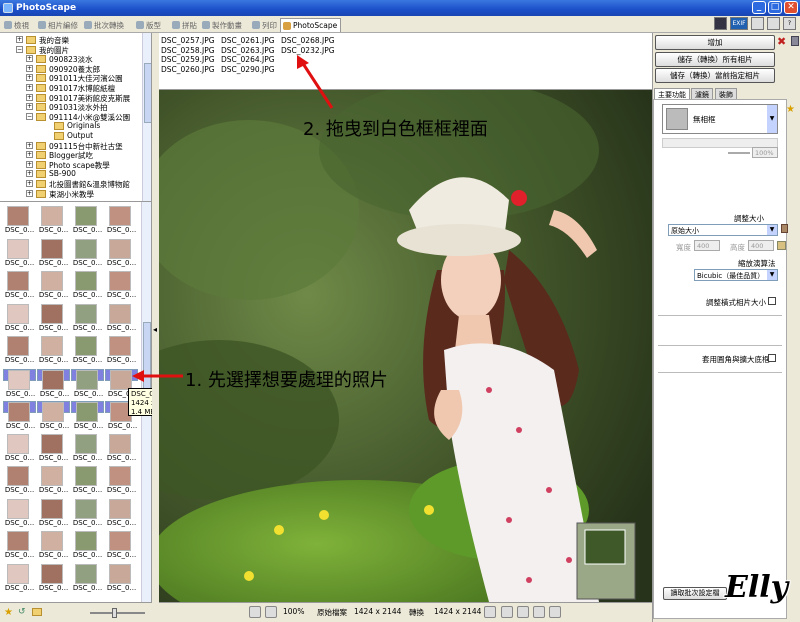 Image resolution: width=800 pixels, height=622 pixels. What do you see at coordinates (707, 245) in the screenshot?
I see `width-field: 400` at bounding box center [707, 245].